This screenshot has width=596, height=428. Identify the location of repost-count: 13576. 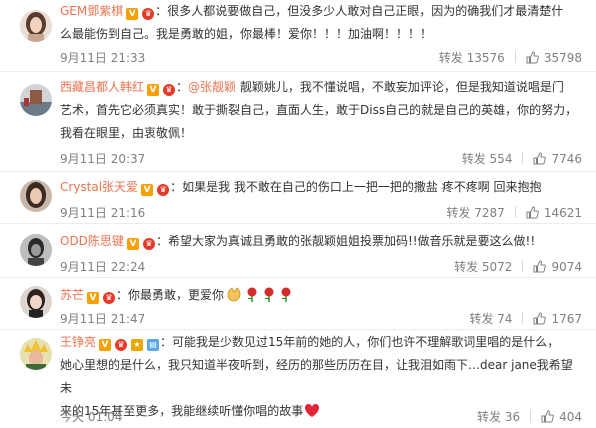
(485, 58).